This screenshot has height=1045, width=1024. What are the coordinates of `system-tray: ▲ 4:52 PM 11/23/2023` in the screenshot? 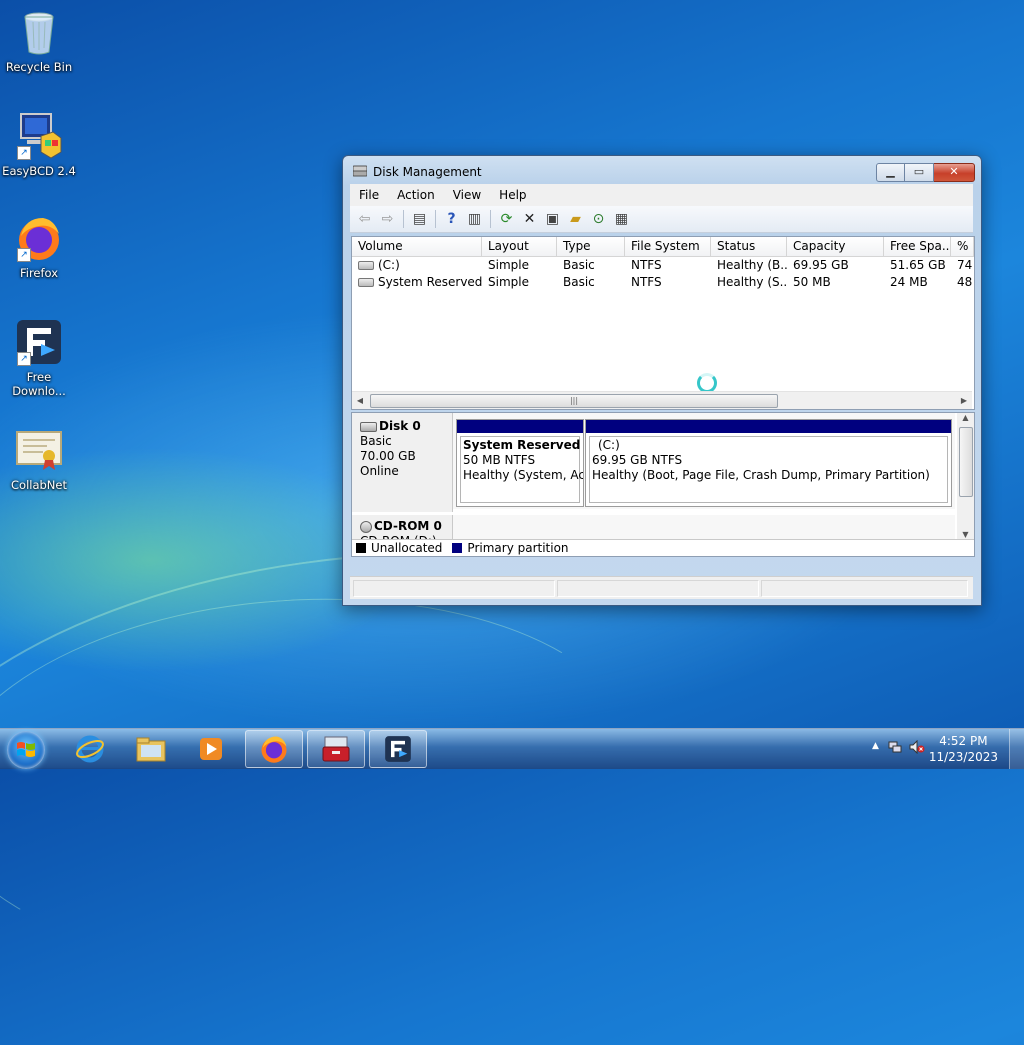 It's located at (944, 749).